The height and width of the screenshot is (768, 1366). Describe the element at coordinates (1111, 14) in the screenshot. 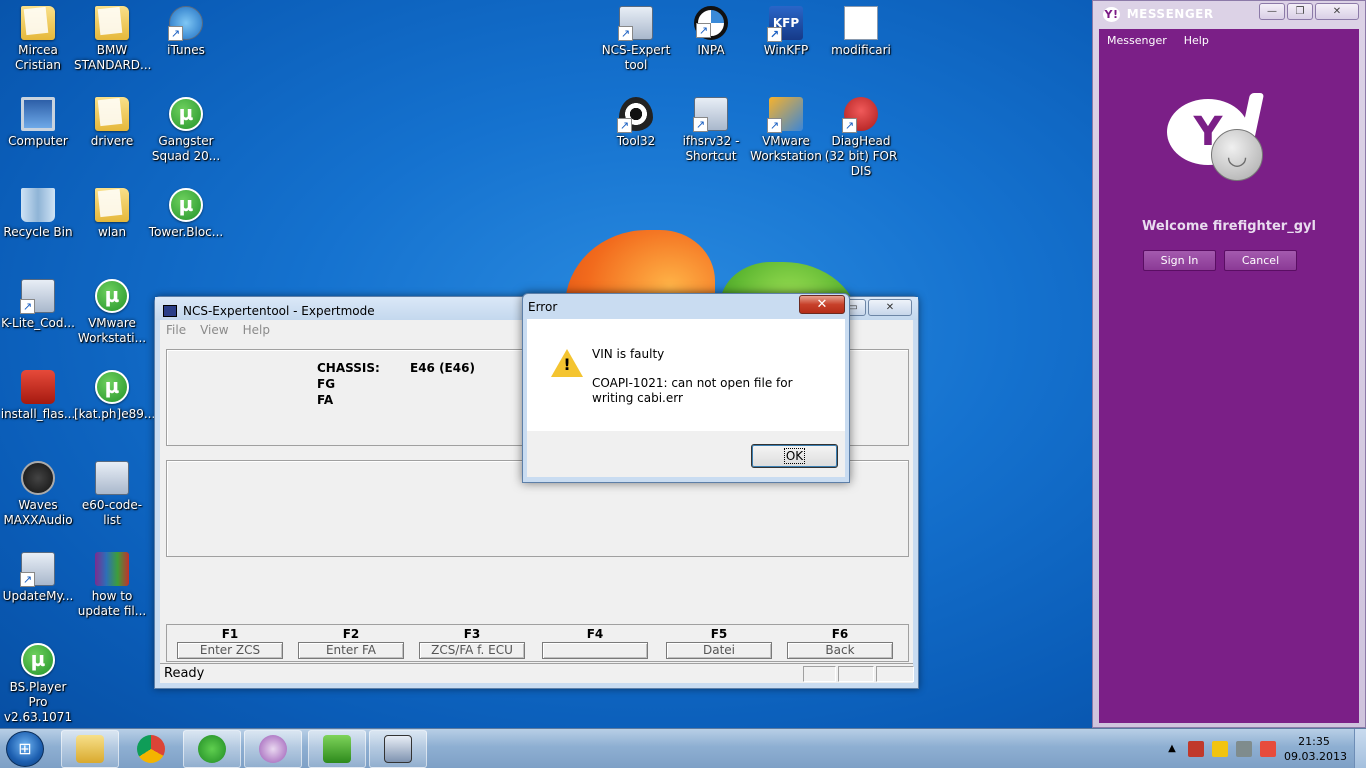

I see `yahoo-logo-icon: Y!` at that location.